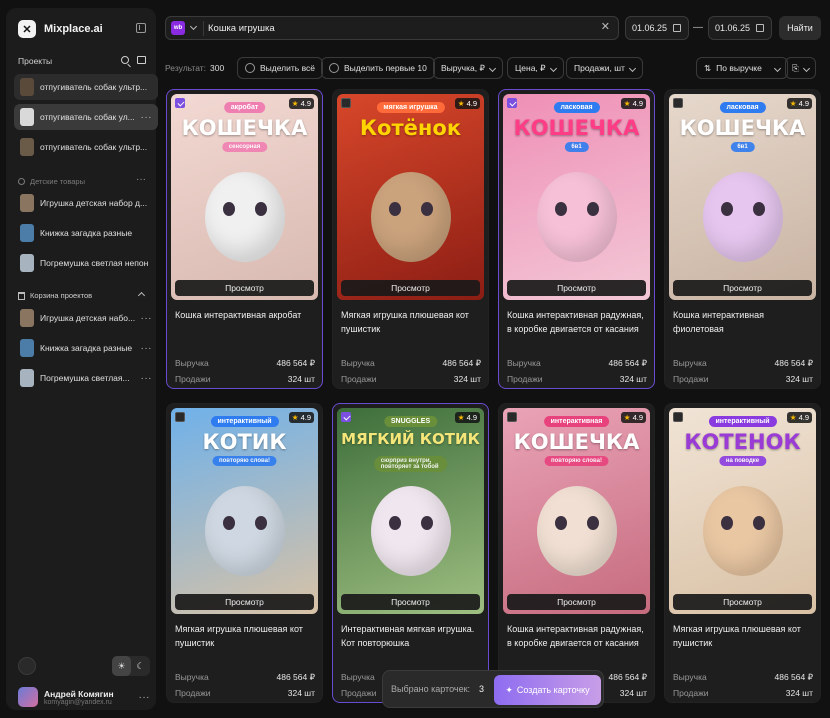 This screenshot has height=718, width=830. I want to click on sales-filter: Продажи, шт, so click(604, 68).